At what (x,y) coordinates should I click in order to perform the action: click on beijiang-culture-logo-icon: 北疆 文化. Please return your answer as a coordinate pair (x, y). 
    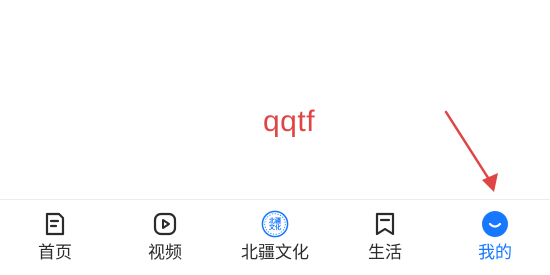
    Looking at the image, I should click on (275, 224).